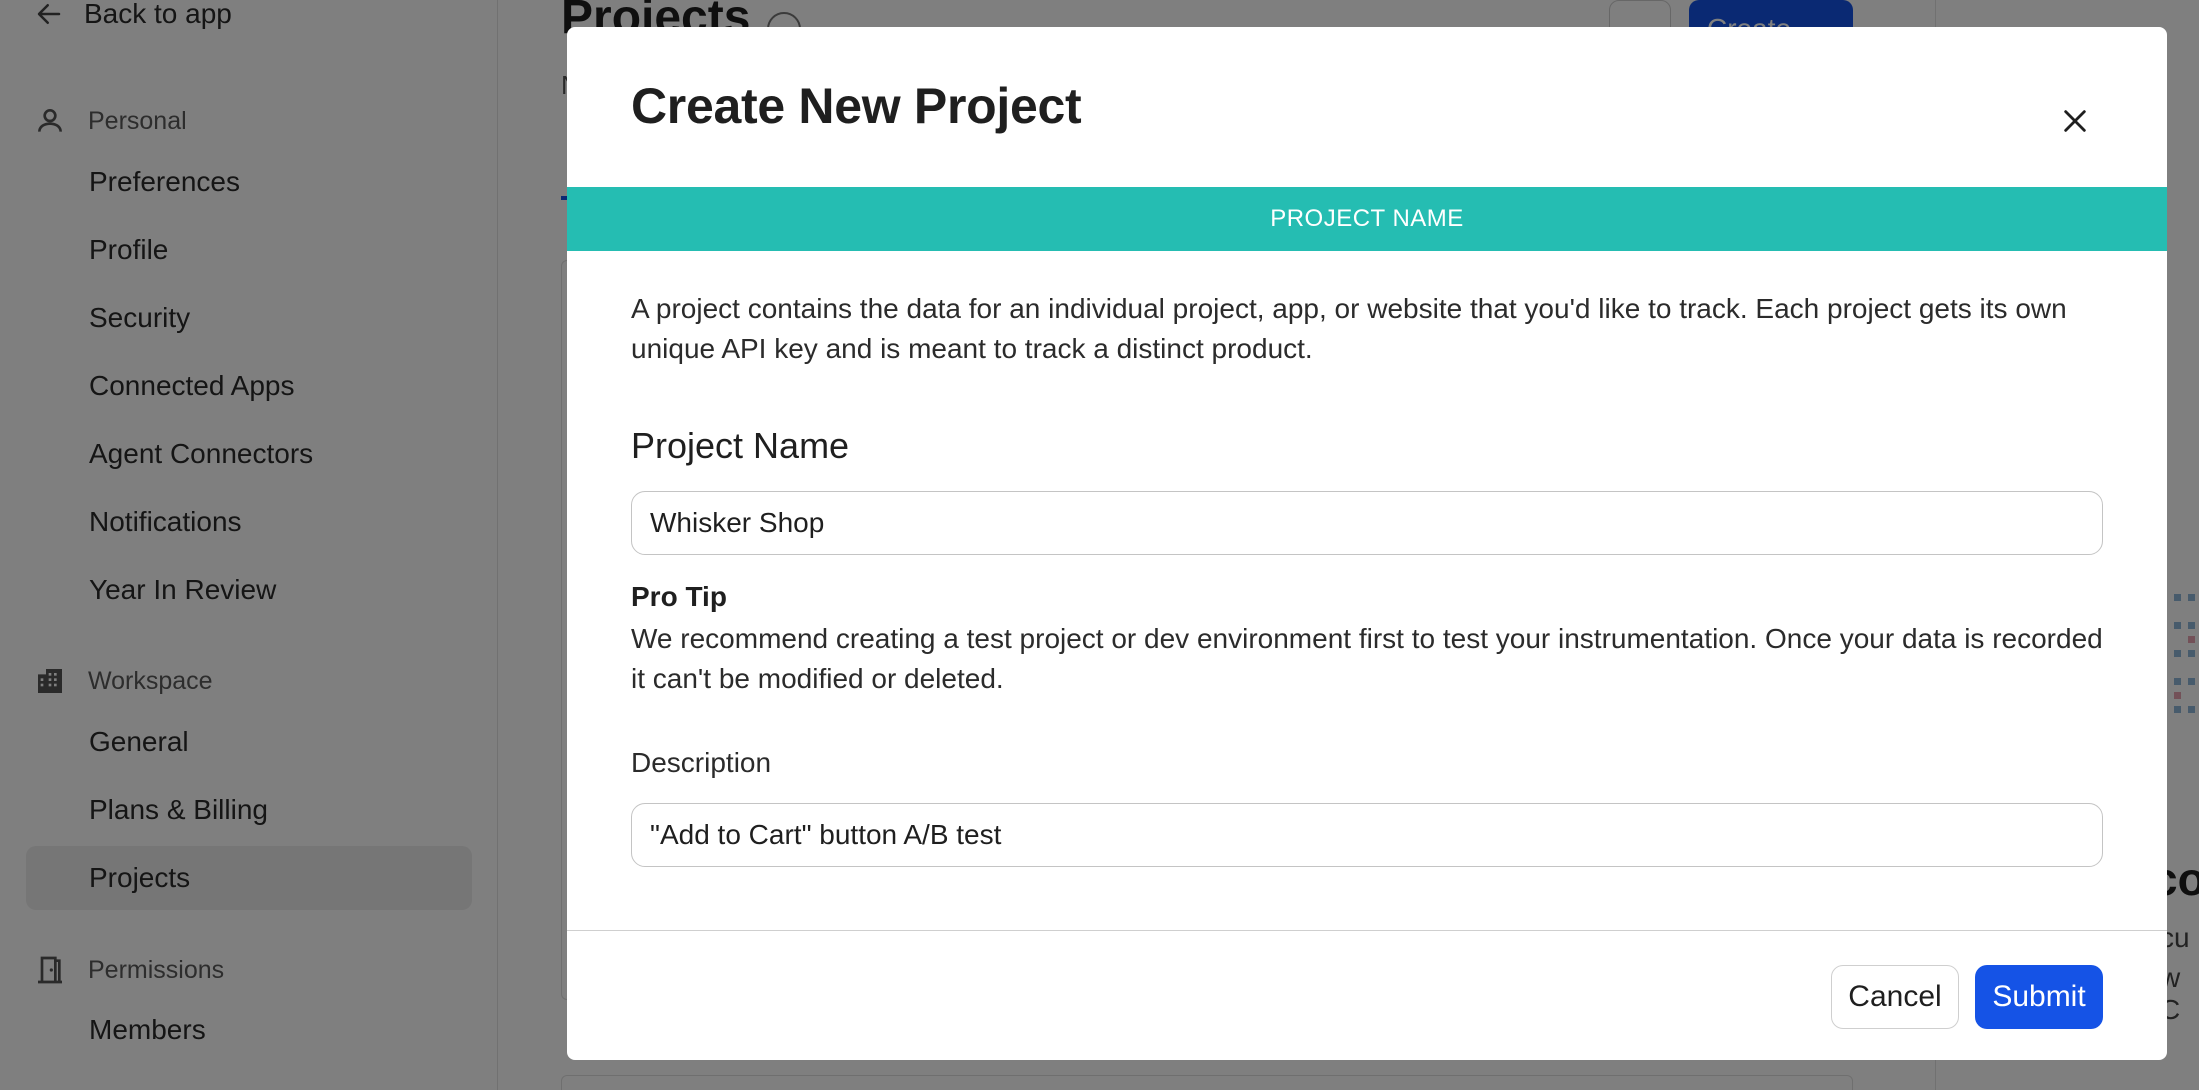 The height and width of the screenshot is (1090, 2199). What do you see at coordinates (1367, 219) in the screenshot?
I see `step-banner: PROJECT NAME` at bounding box center [1367, 219].